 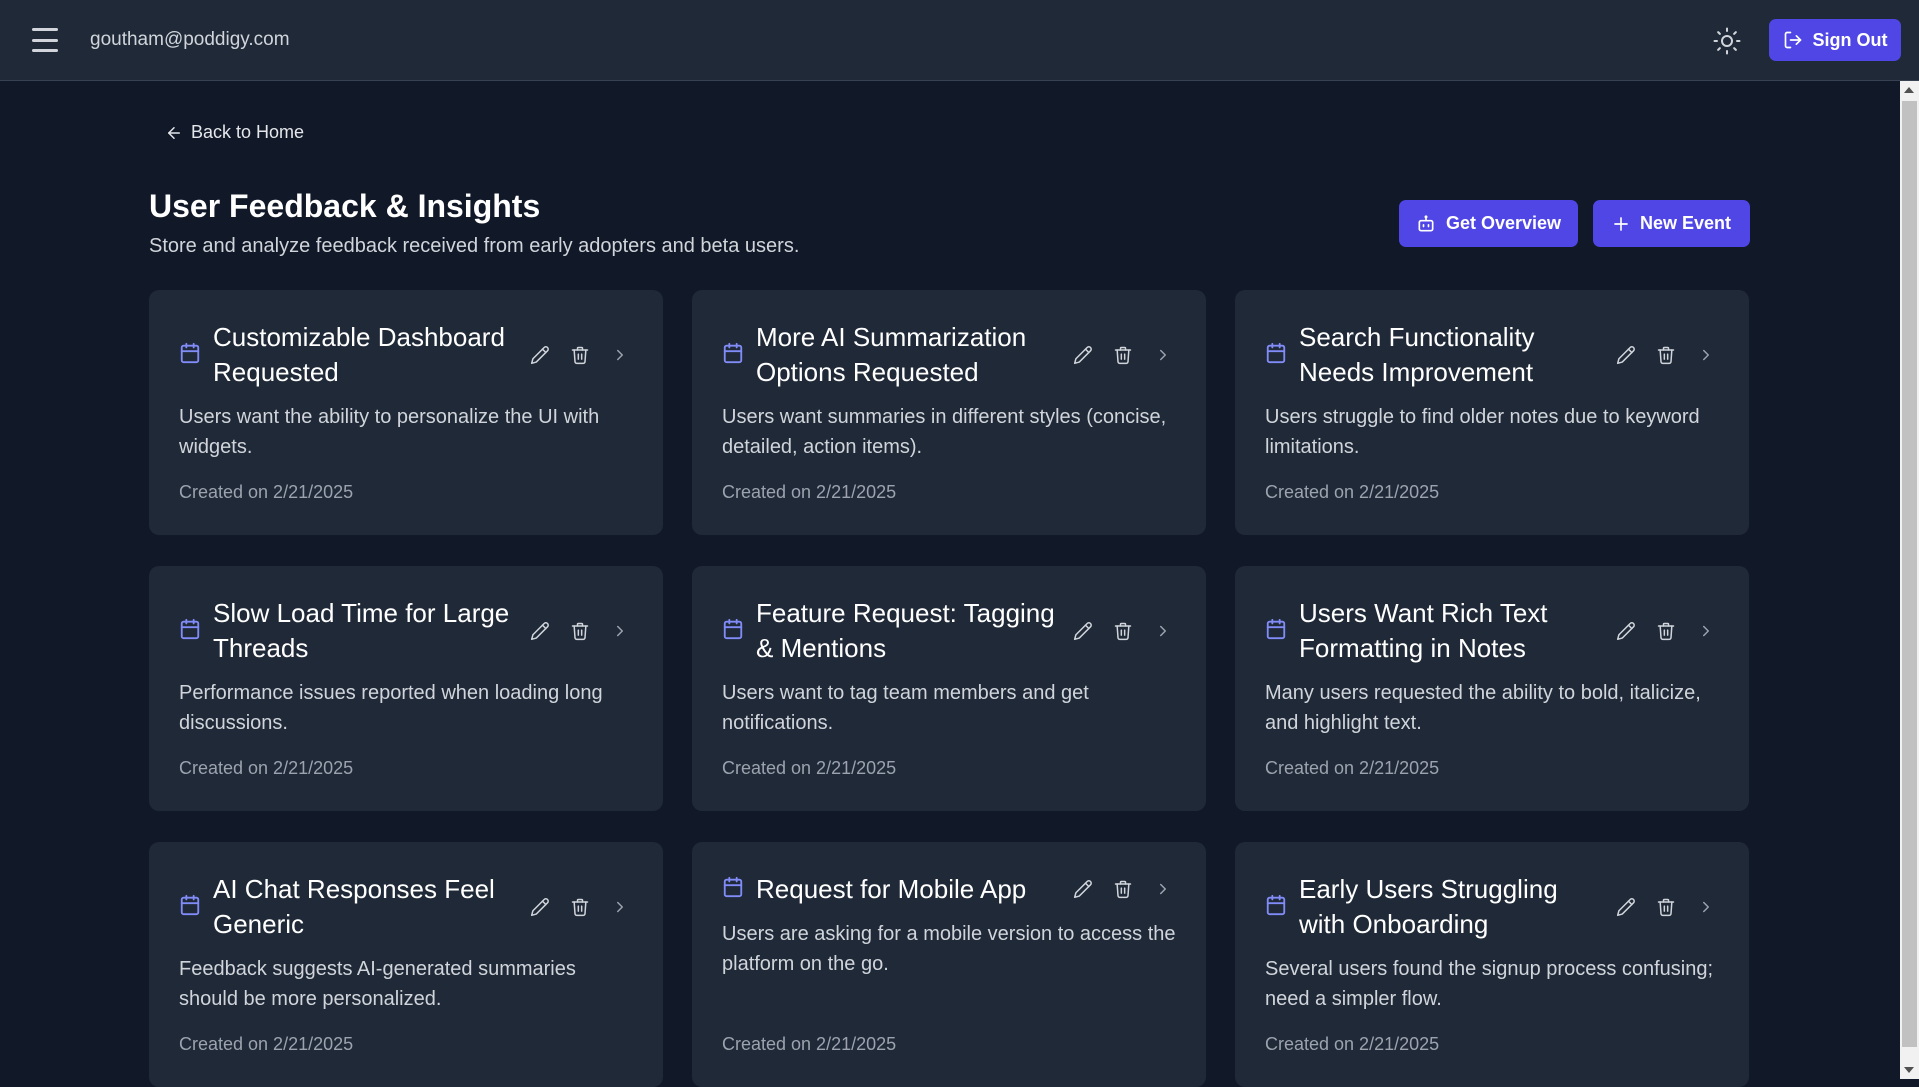 What do you see at coordinates (174, 132) in the screenshot?
I see `arrow-left-icon` at bounding box center [174, 132].